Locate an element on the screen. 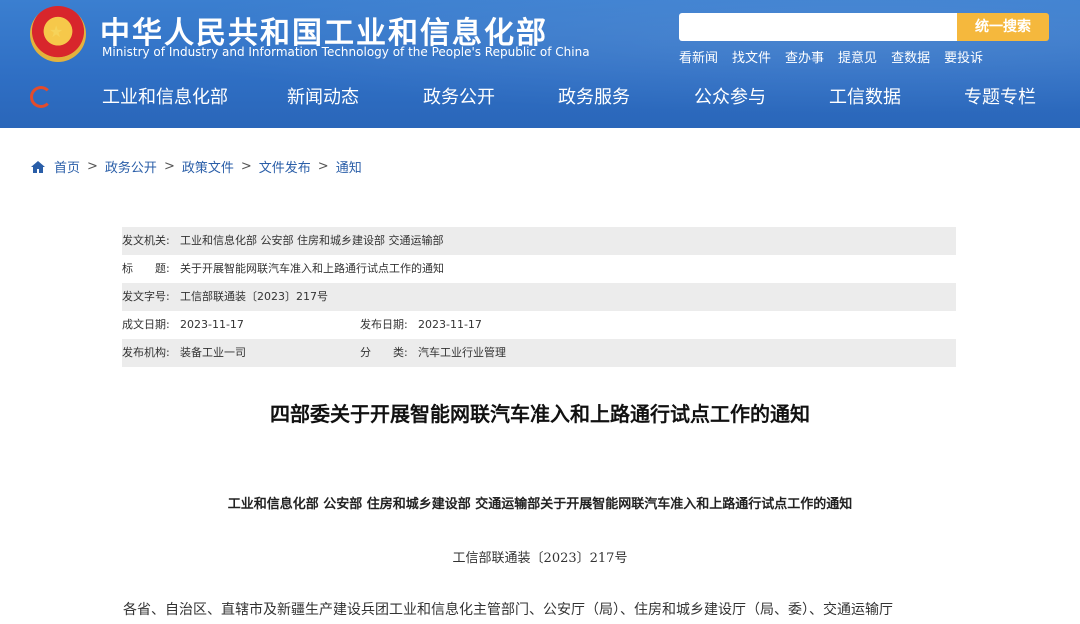 The height and width of the screenshot is (624, 1080). breadcrumb-policy-files: 政策文件 is located at coordinates (208, 166).